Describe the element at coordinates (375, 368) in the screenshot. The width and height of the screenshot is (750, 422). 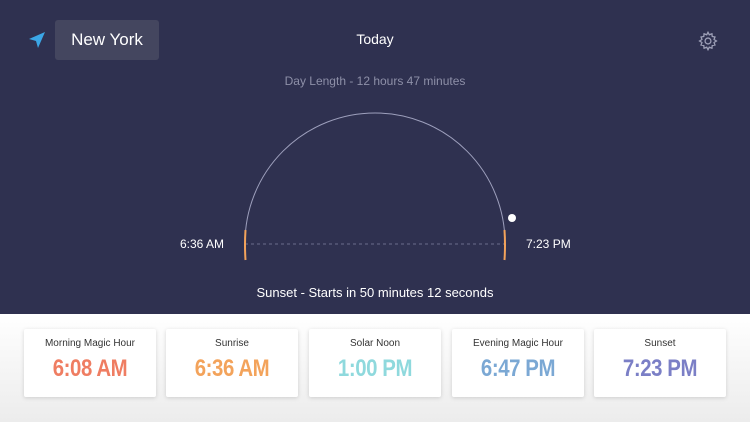
I see `card-time: 1:00 PM` at that location.